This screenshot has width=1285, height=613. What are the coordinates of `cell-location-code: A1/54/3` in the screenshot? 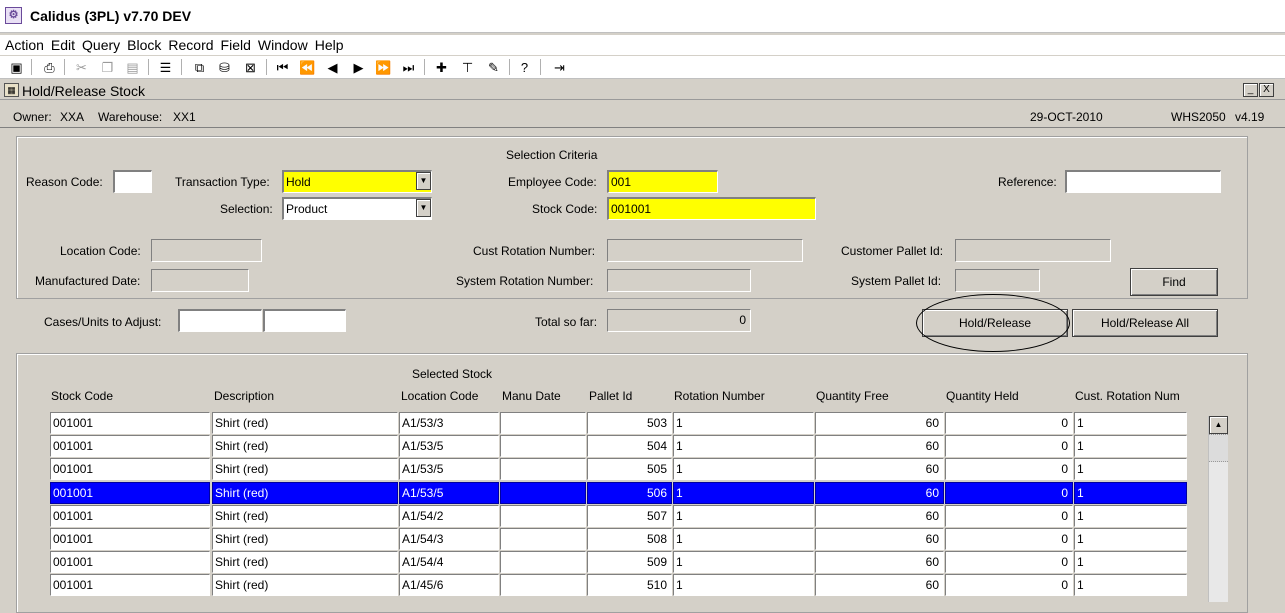 It's located at (449, 539).